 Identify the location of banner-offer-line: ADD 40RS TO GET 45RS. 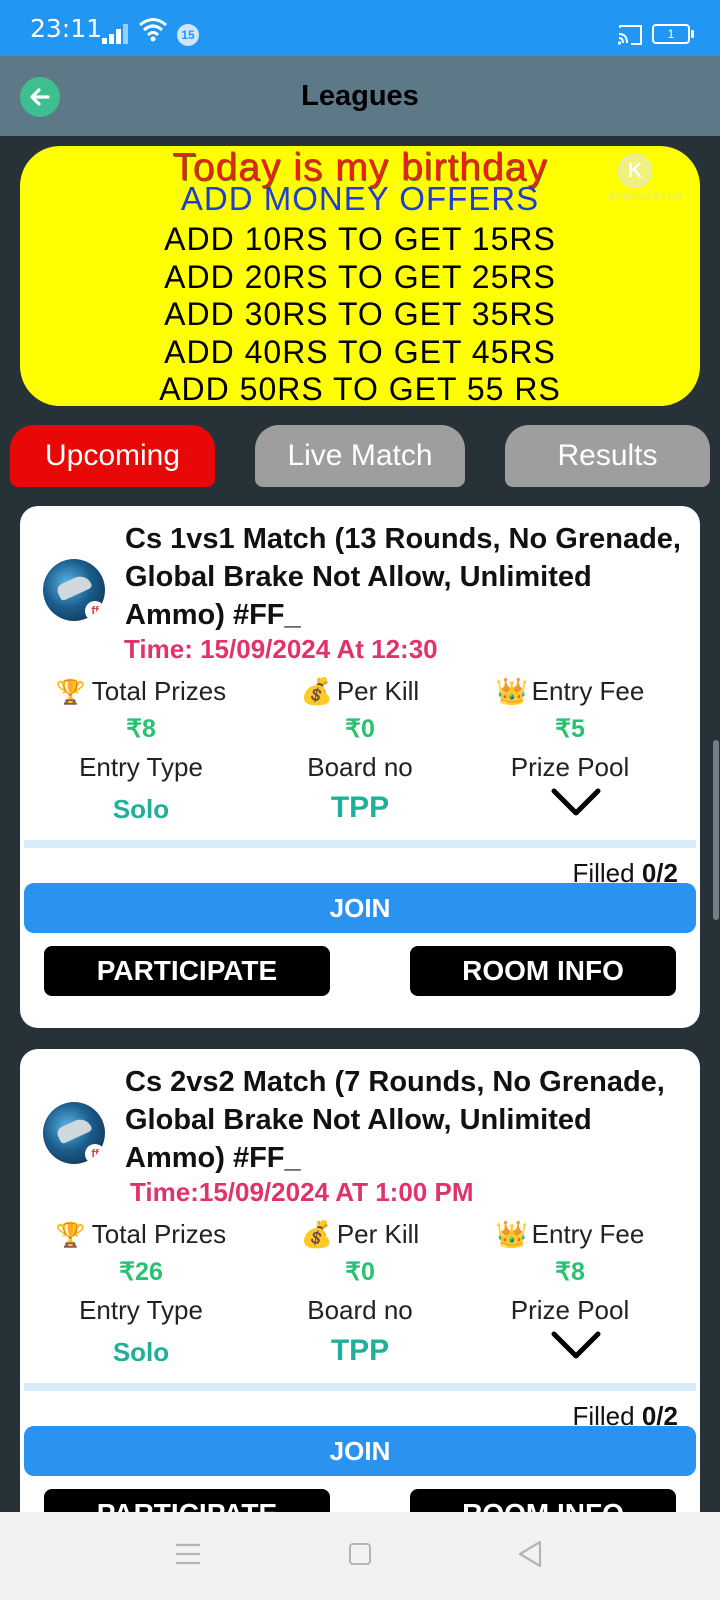
(360, 352).